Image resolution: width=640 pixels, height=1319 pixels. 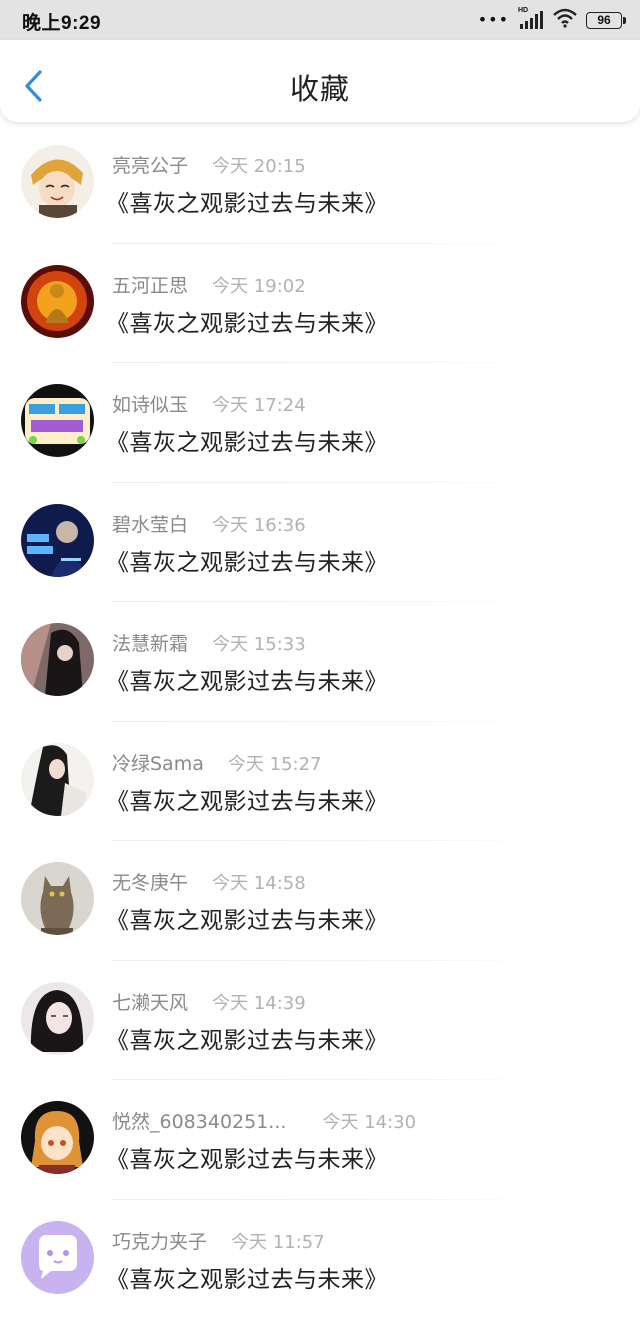 I want to click on list-item: 冷绿Sama 今天 15:27 《喜灰之观影过去与未来》, so click(x=320, y=782).